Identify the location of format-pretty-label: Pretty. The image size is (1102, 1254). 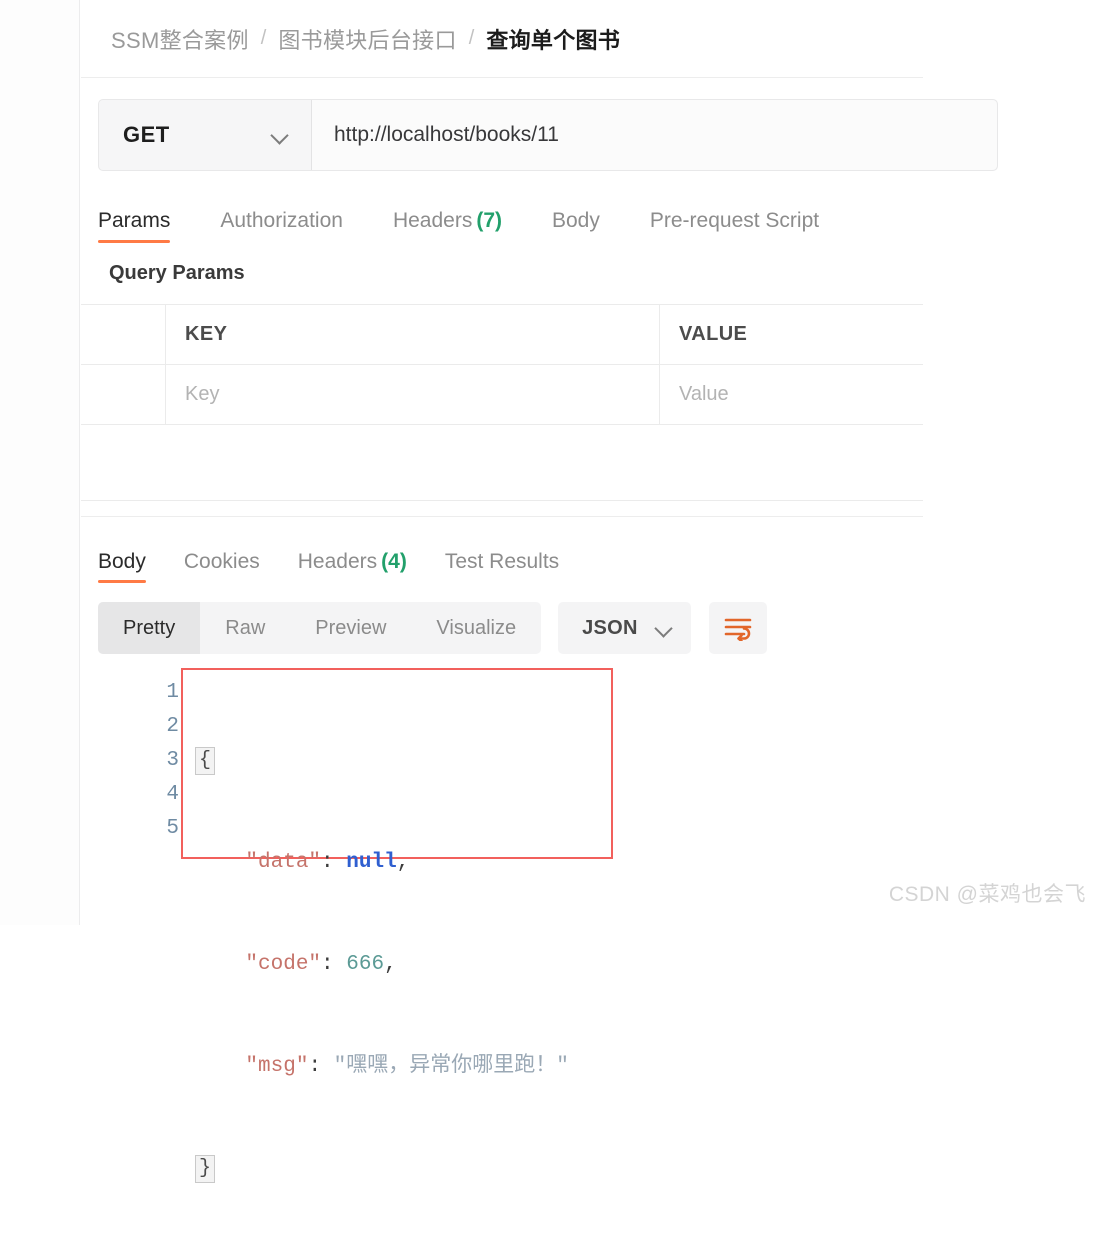
(149, 627).